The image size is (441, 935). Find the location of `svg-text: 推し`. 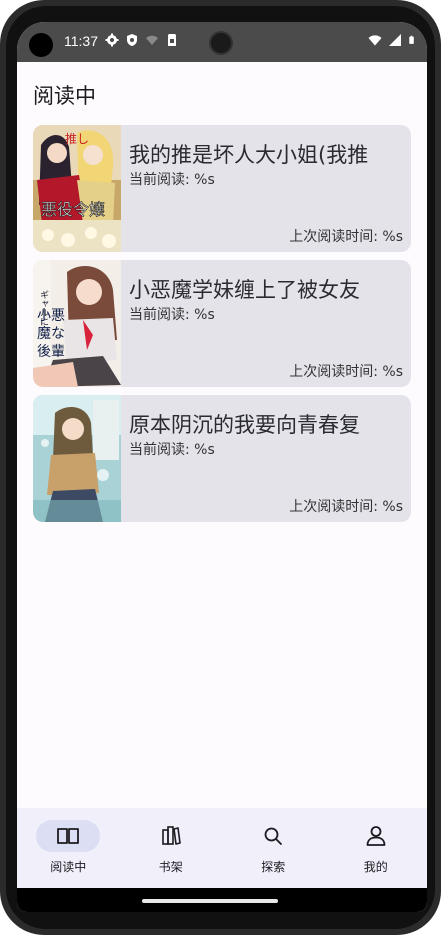

svg-text: 推し is located at coordinates (77, 139).